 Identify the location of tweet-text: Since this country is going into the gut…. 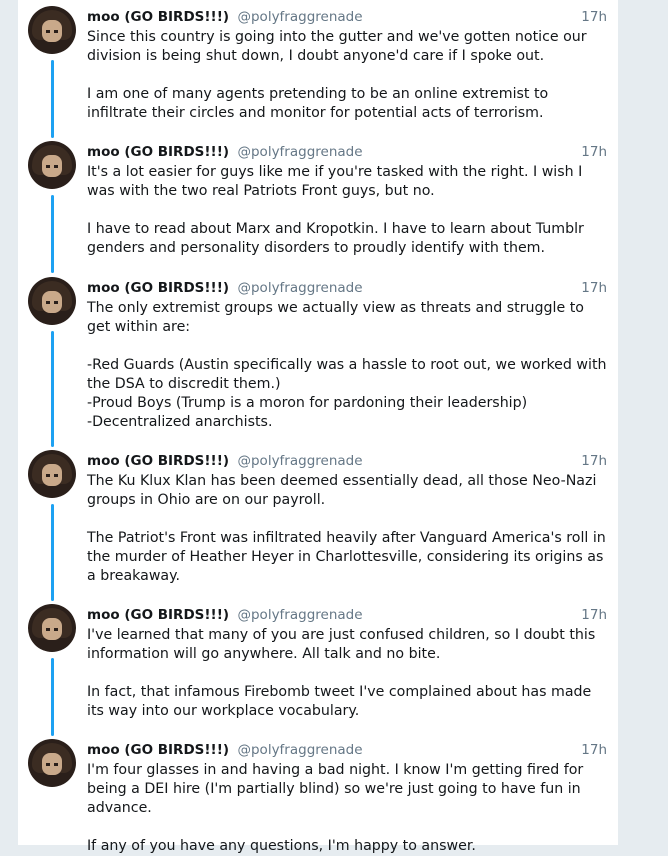
(337, 75).